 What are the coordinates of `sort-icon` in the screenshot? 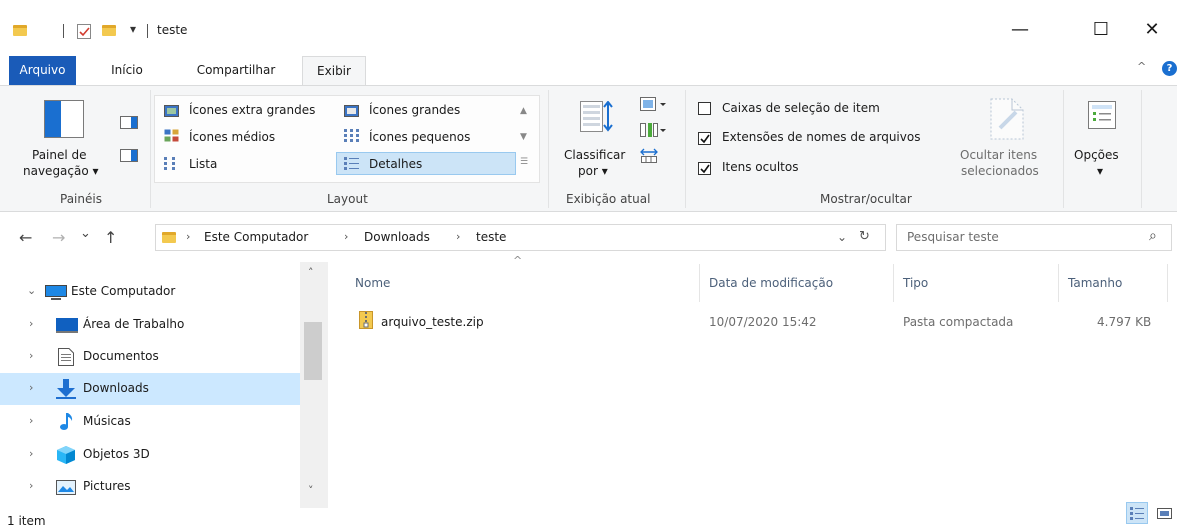 It's located at (596, 116).